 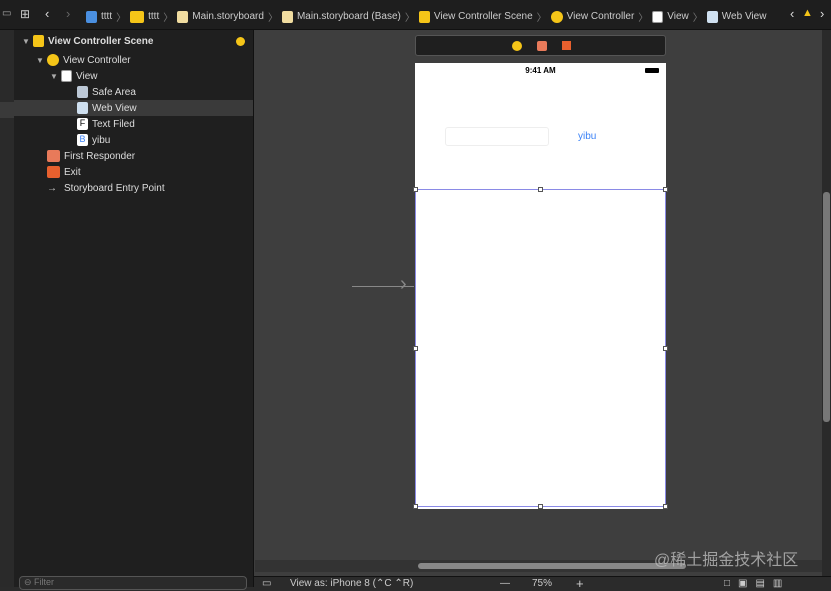 I want to click on text-field-icon: F, so click(x=82, y=124).